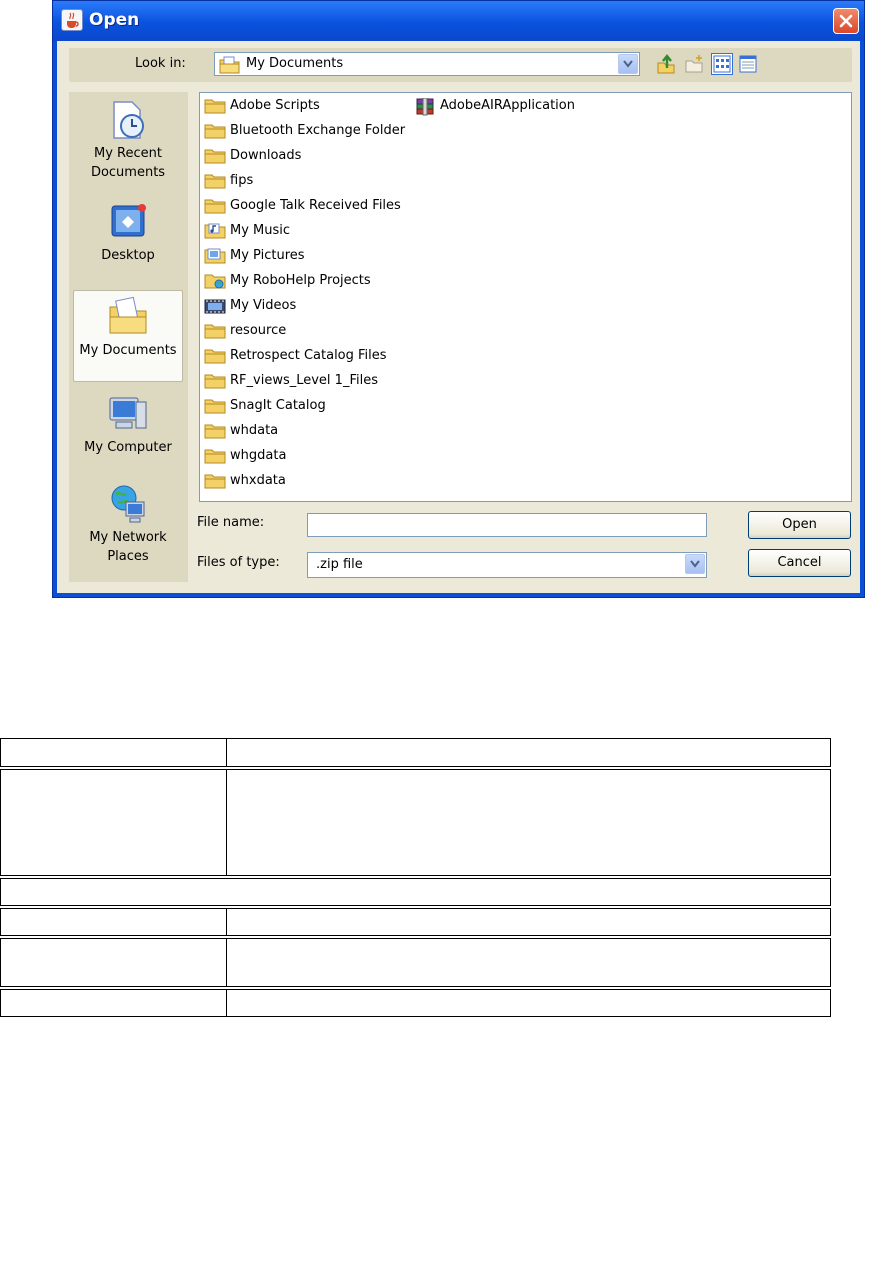 Image resolution: width=869 pixels, height=1281 pixels. I want to click on details-view-button, so click(748, 64).